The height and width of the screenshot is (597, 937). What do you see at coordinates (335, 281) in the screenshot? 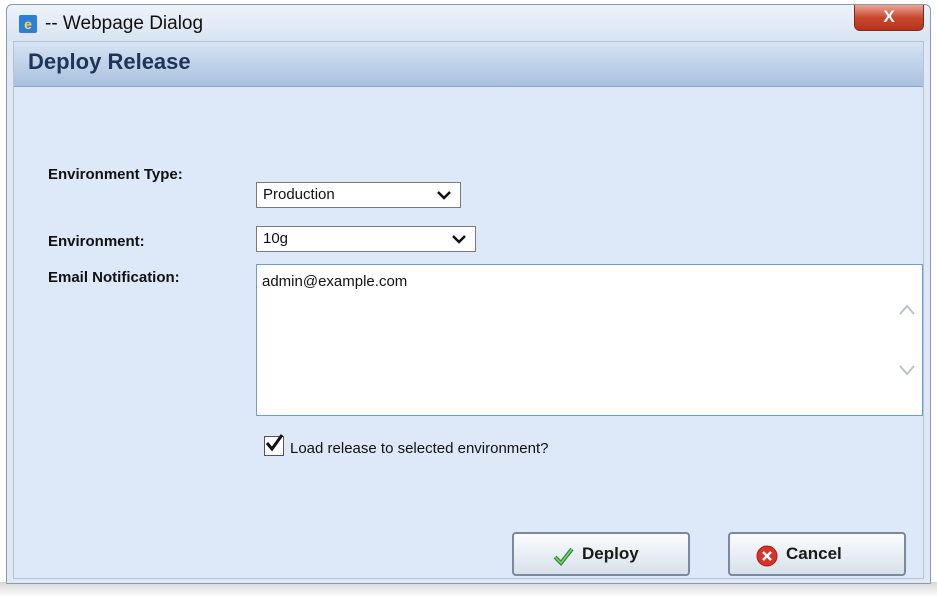
I see `email-notification-value: admin@example.com` at bounding box center [335, 281].